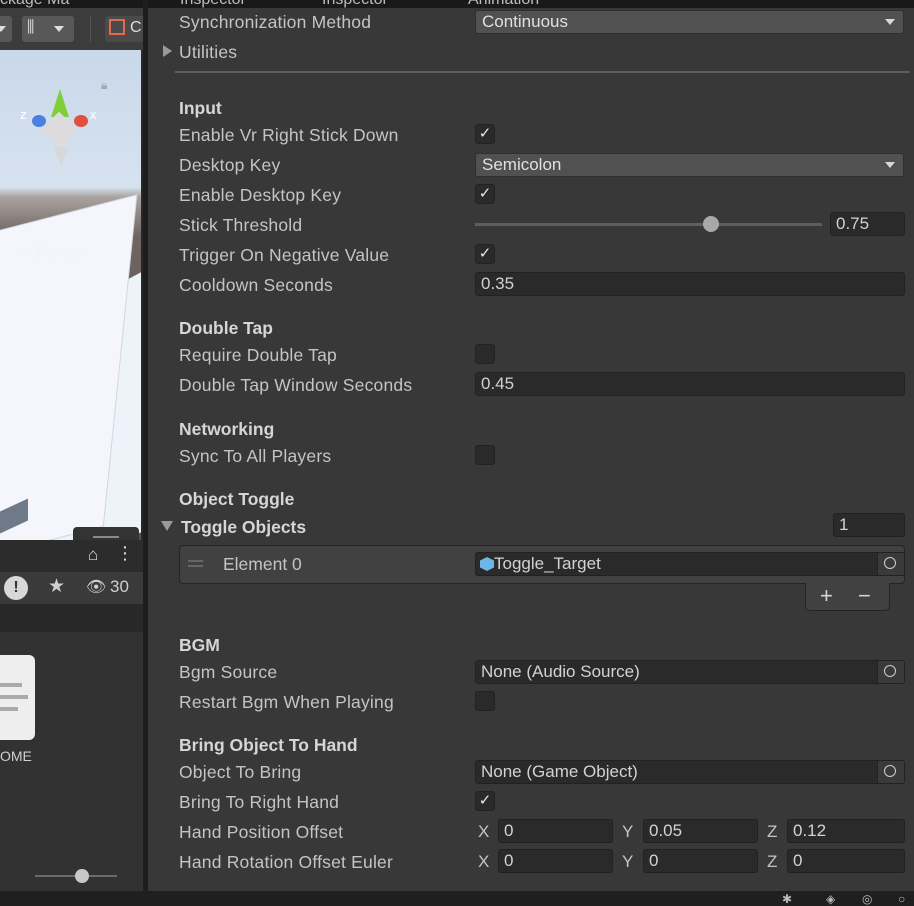 Image resolution: width=914 pixels, height=906 pixels. Describe the element at coordinates (690, 672) in the screenshot. I see `bgm-source-object-field: None (Audio Source)` at that location.